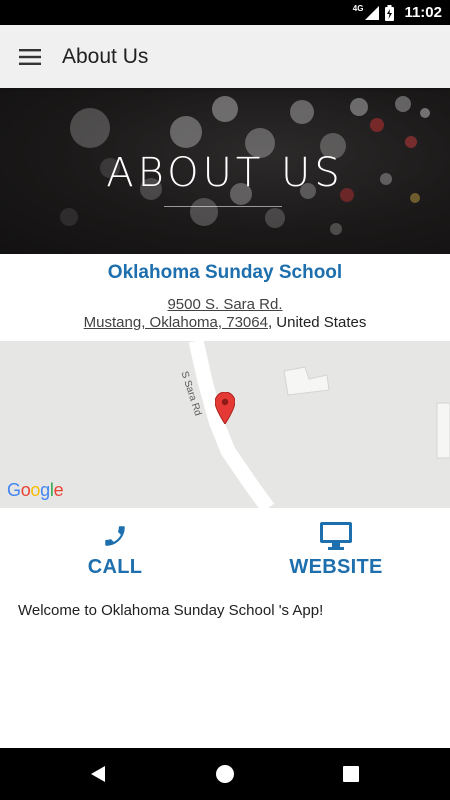 This screenshot has width=450, height=800. Describe the element at coordinates (225, 408) in the screenshot. I see `map-pin-icon` at that location.